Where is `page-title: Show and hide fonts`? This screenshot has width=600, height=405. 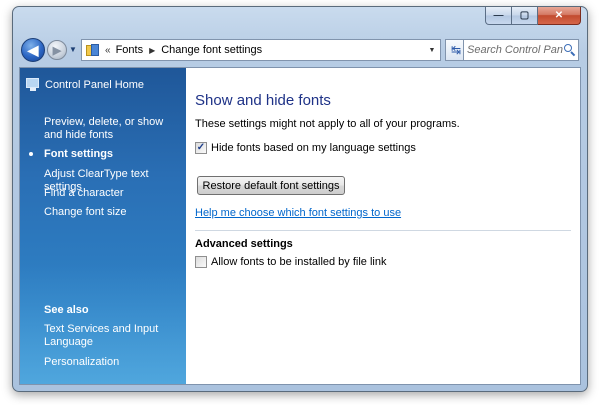 page-title: Show and hide fonts is located at coordinates (263, 100).